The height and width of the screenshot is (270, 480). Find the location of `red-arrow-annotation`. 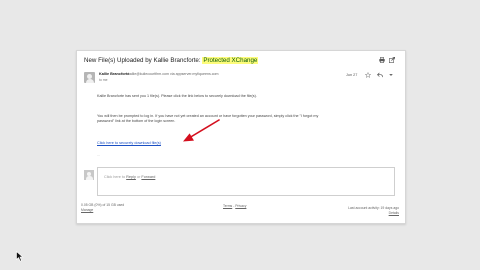

red-arrow-annotation is located at coordinates (201, 130).